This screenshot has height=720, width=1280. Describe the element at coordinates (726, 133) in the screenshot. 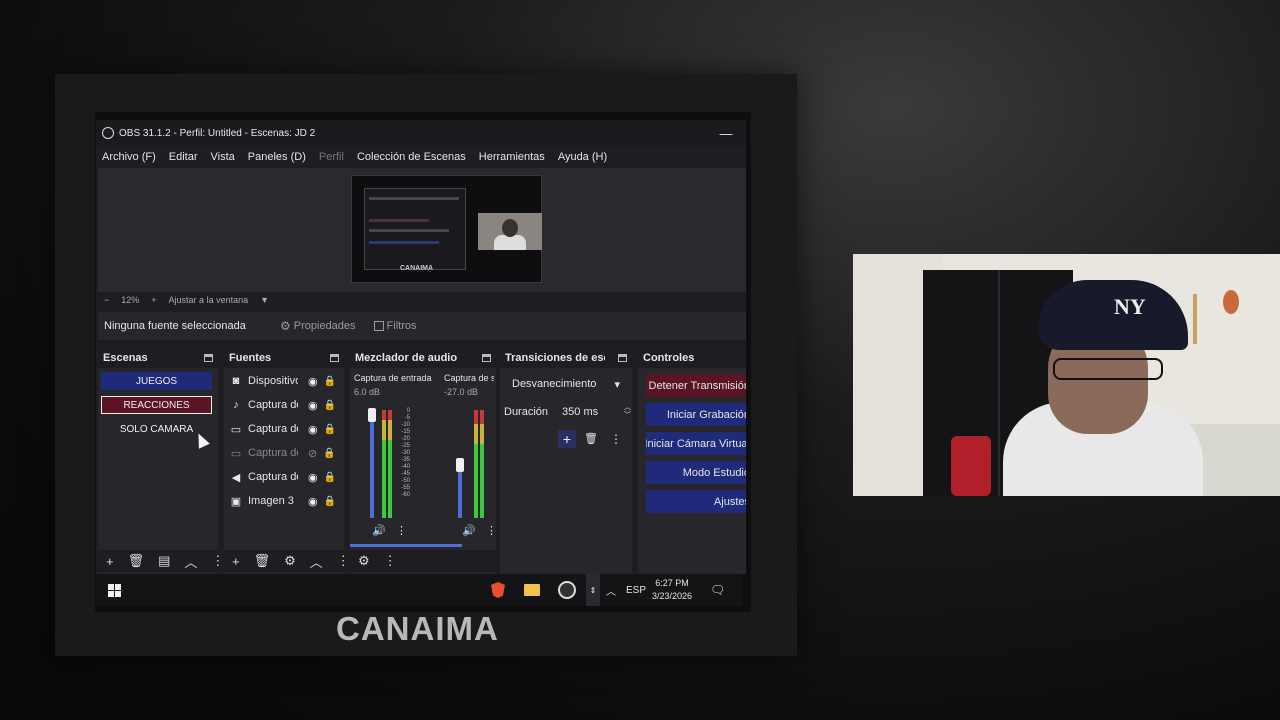

I see `minimize-button: —` at that location.